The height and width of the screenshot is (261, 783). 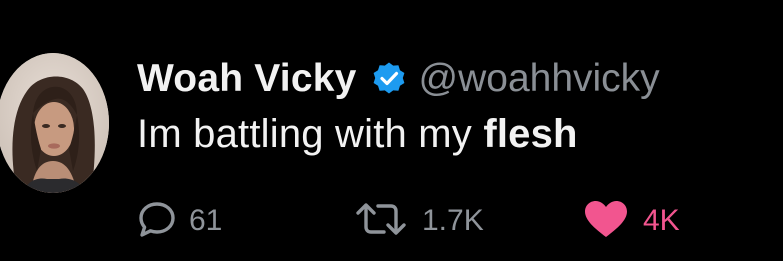 I want to click on tweet-text-bold: flesh, so click(x=530, y=134).